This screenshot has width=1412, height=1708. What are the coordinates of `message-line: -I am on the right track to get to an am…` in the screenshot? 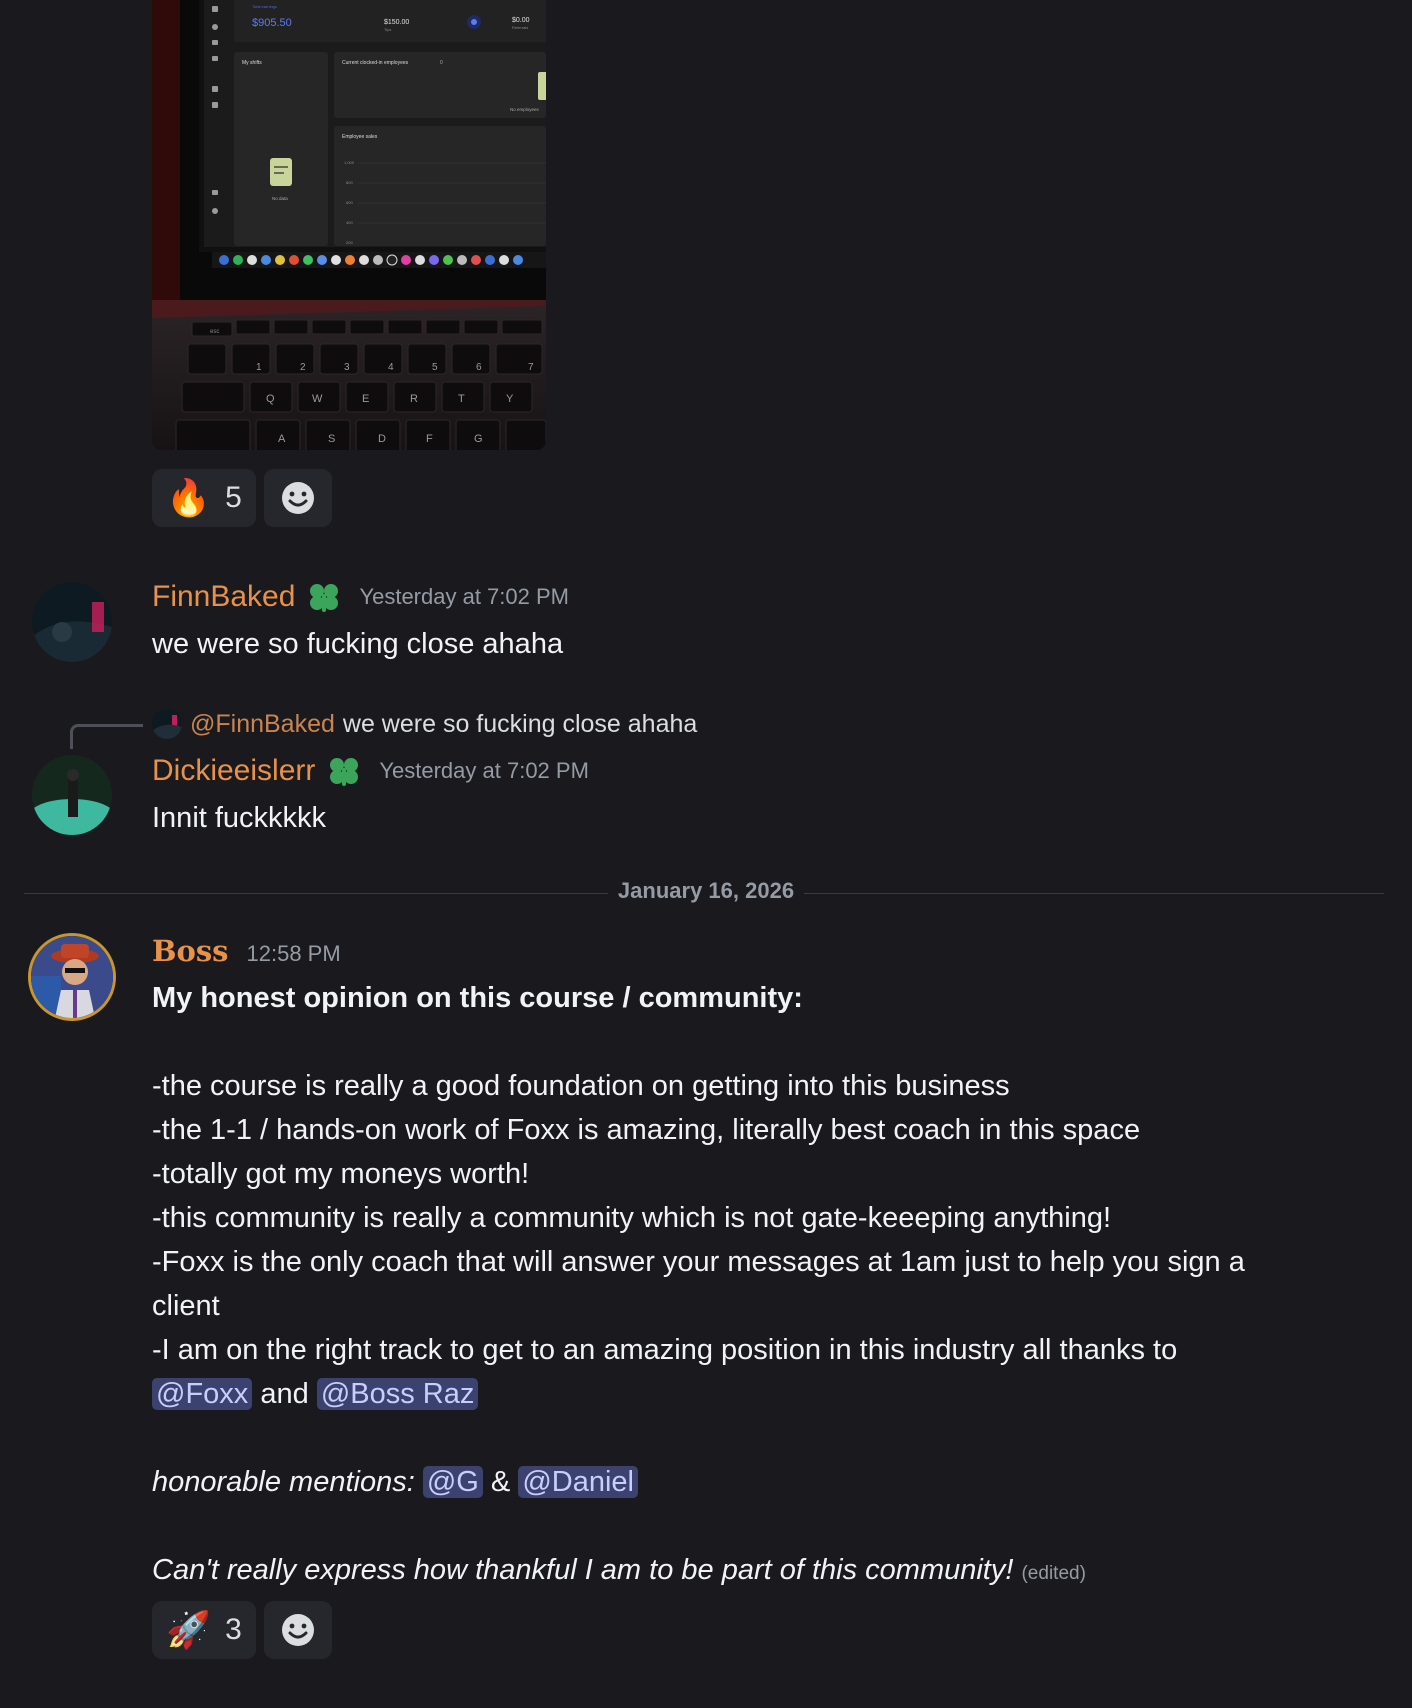 It's located at (665, 1350).